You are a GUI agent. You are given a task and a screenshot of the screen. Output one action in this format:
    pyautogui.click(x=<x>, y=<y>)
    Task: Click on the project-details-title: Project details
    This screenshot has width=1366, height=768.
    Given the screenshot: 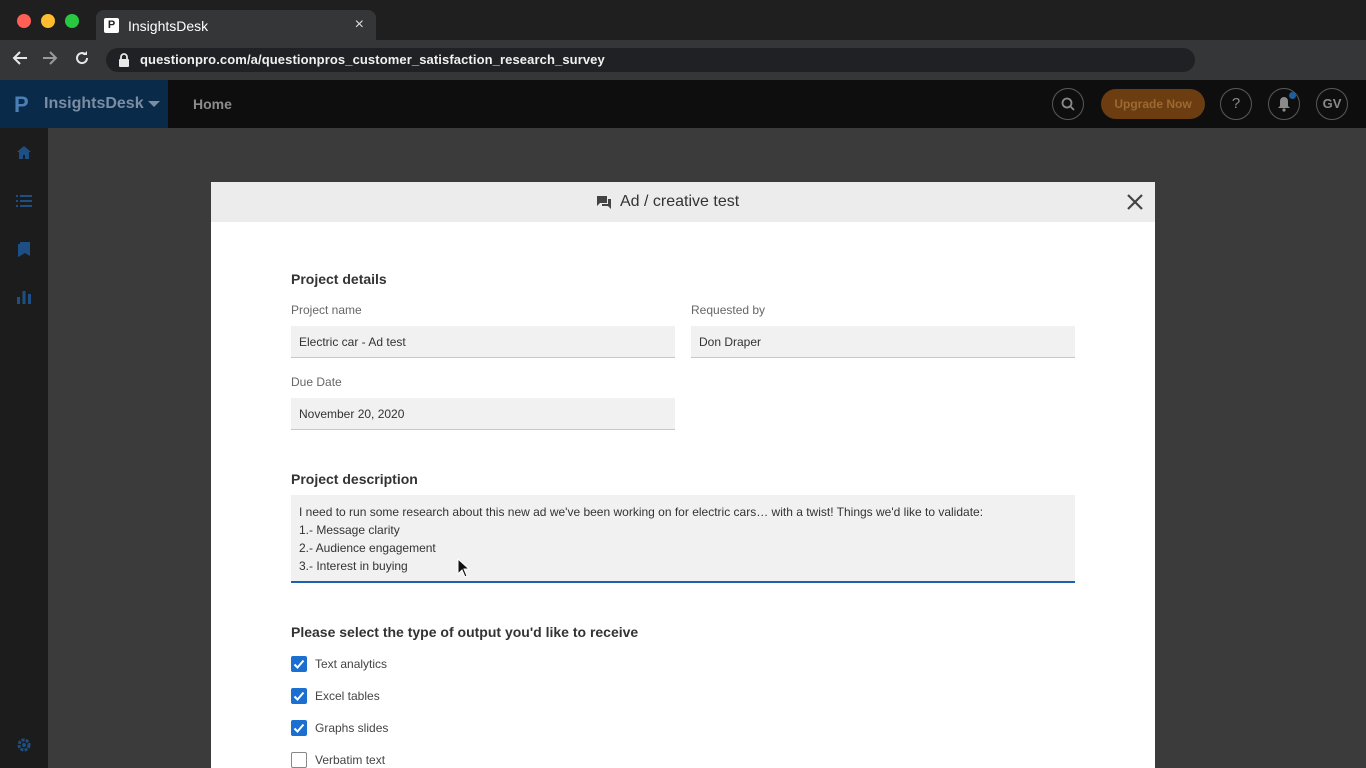 What is the action you would take?
    pyautogui.click(x=339, y=279)
    